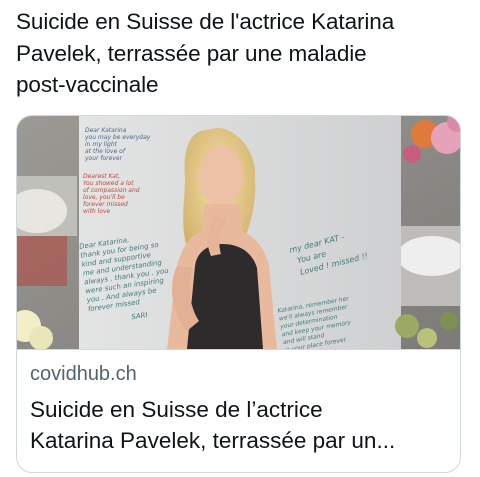 The width and height of the screenshot is (480, 477). Describe the element at coordinates (108, 183) in the screenshot. I see `poster-note: You showed a lot` at that location.